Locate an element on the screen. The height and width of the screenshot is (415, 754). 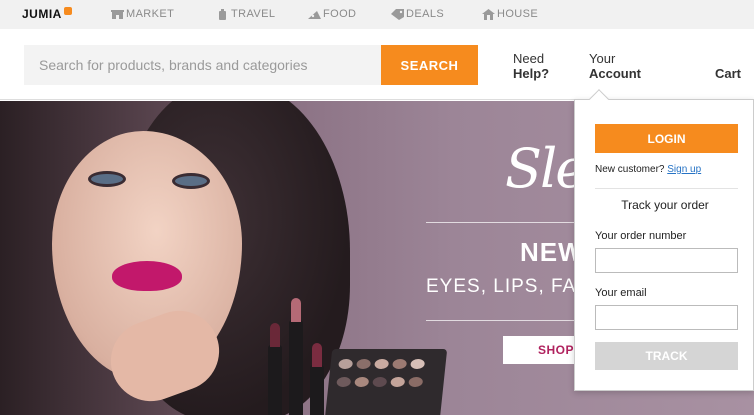
food-icon is located at coordinates (314, 14).